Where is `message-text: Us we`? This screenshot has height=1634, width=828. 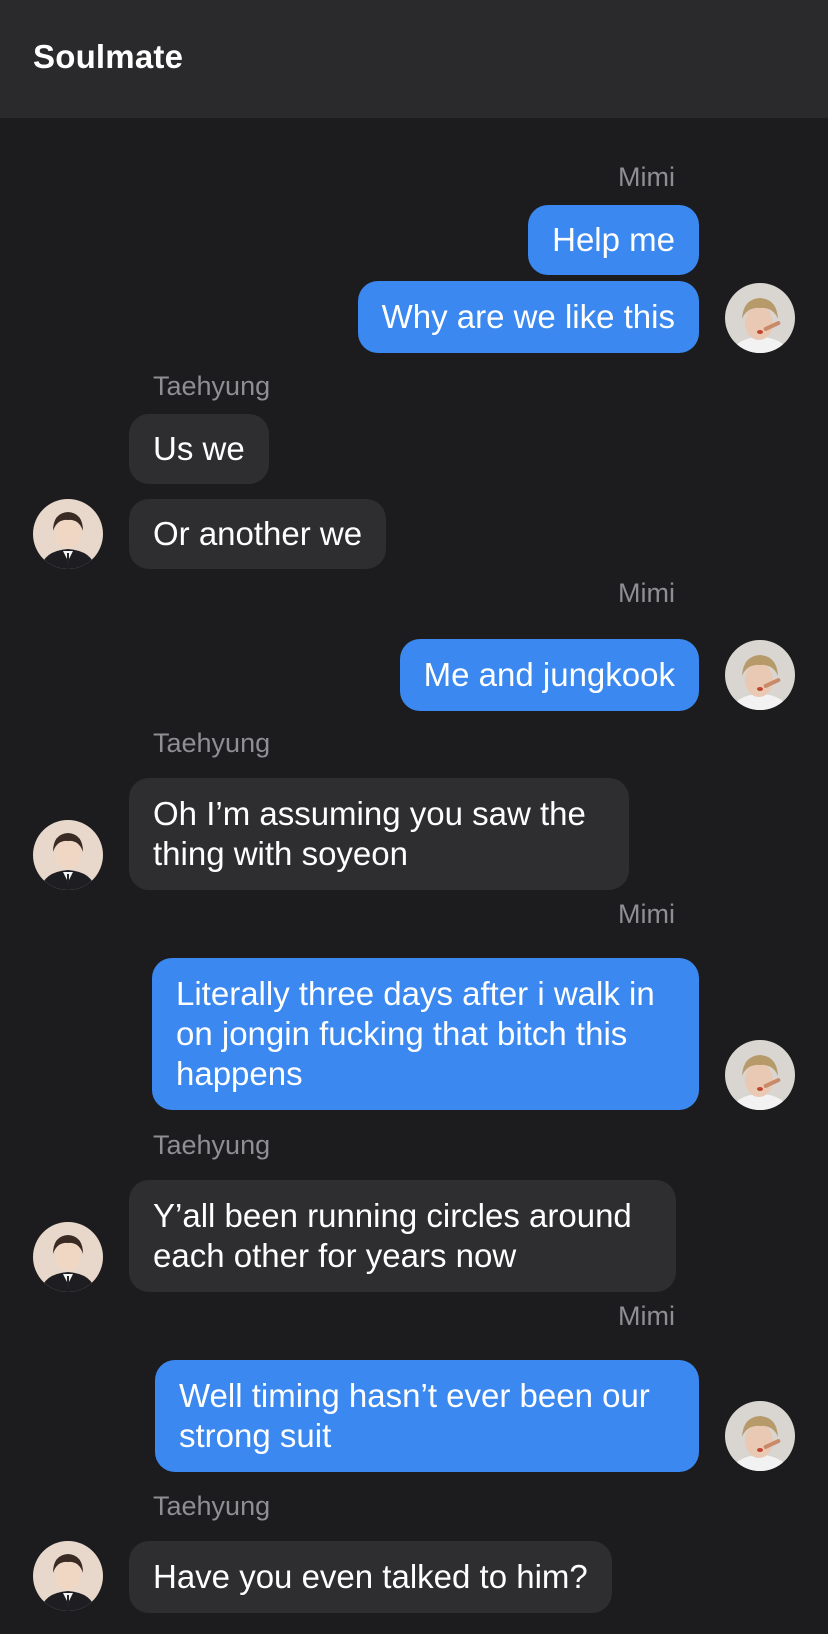
message-text: Us we is located at coordinates (199, 448).